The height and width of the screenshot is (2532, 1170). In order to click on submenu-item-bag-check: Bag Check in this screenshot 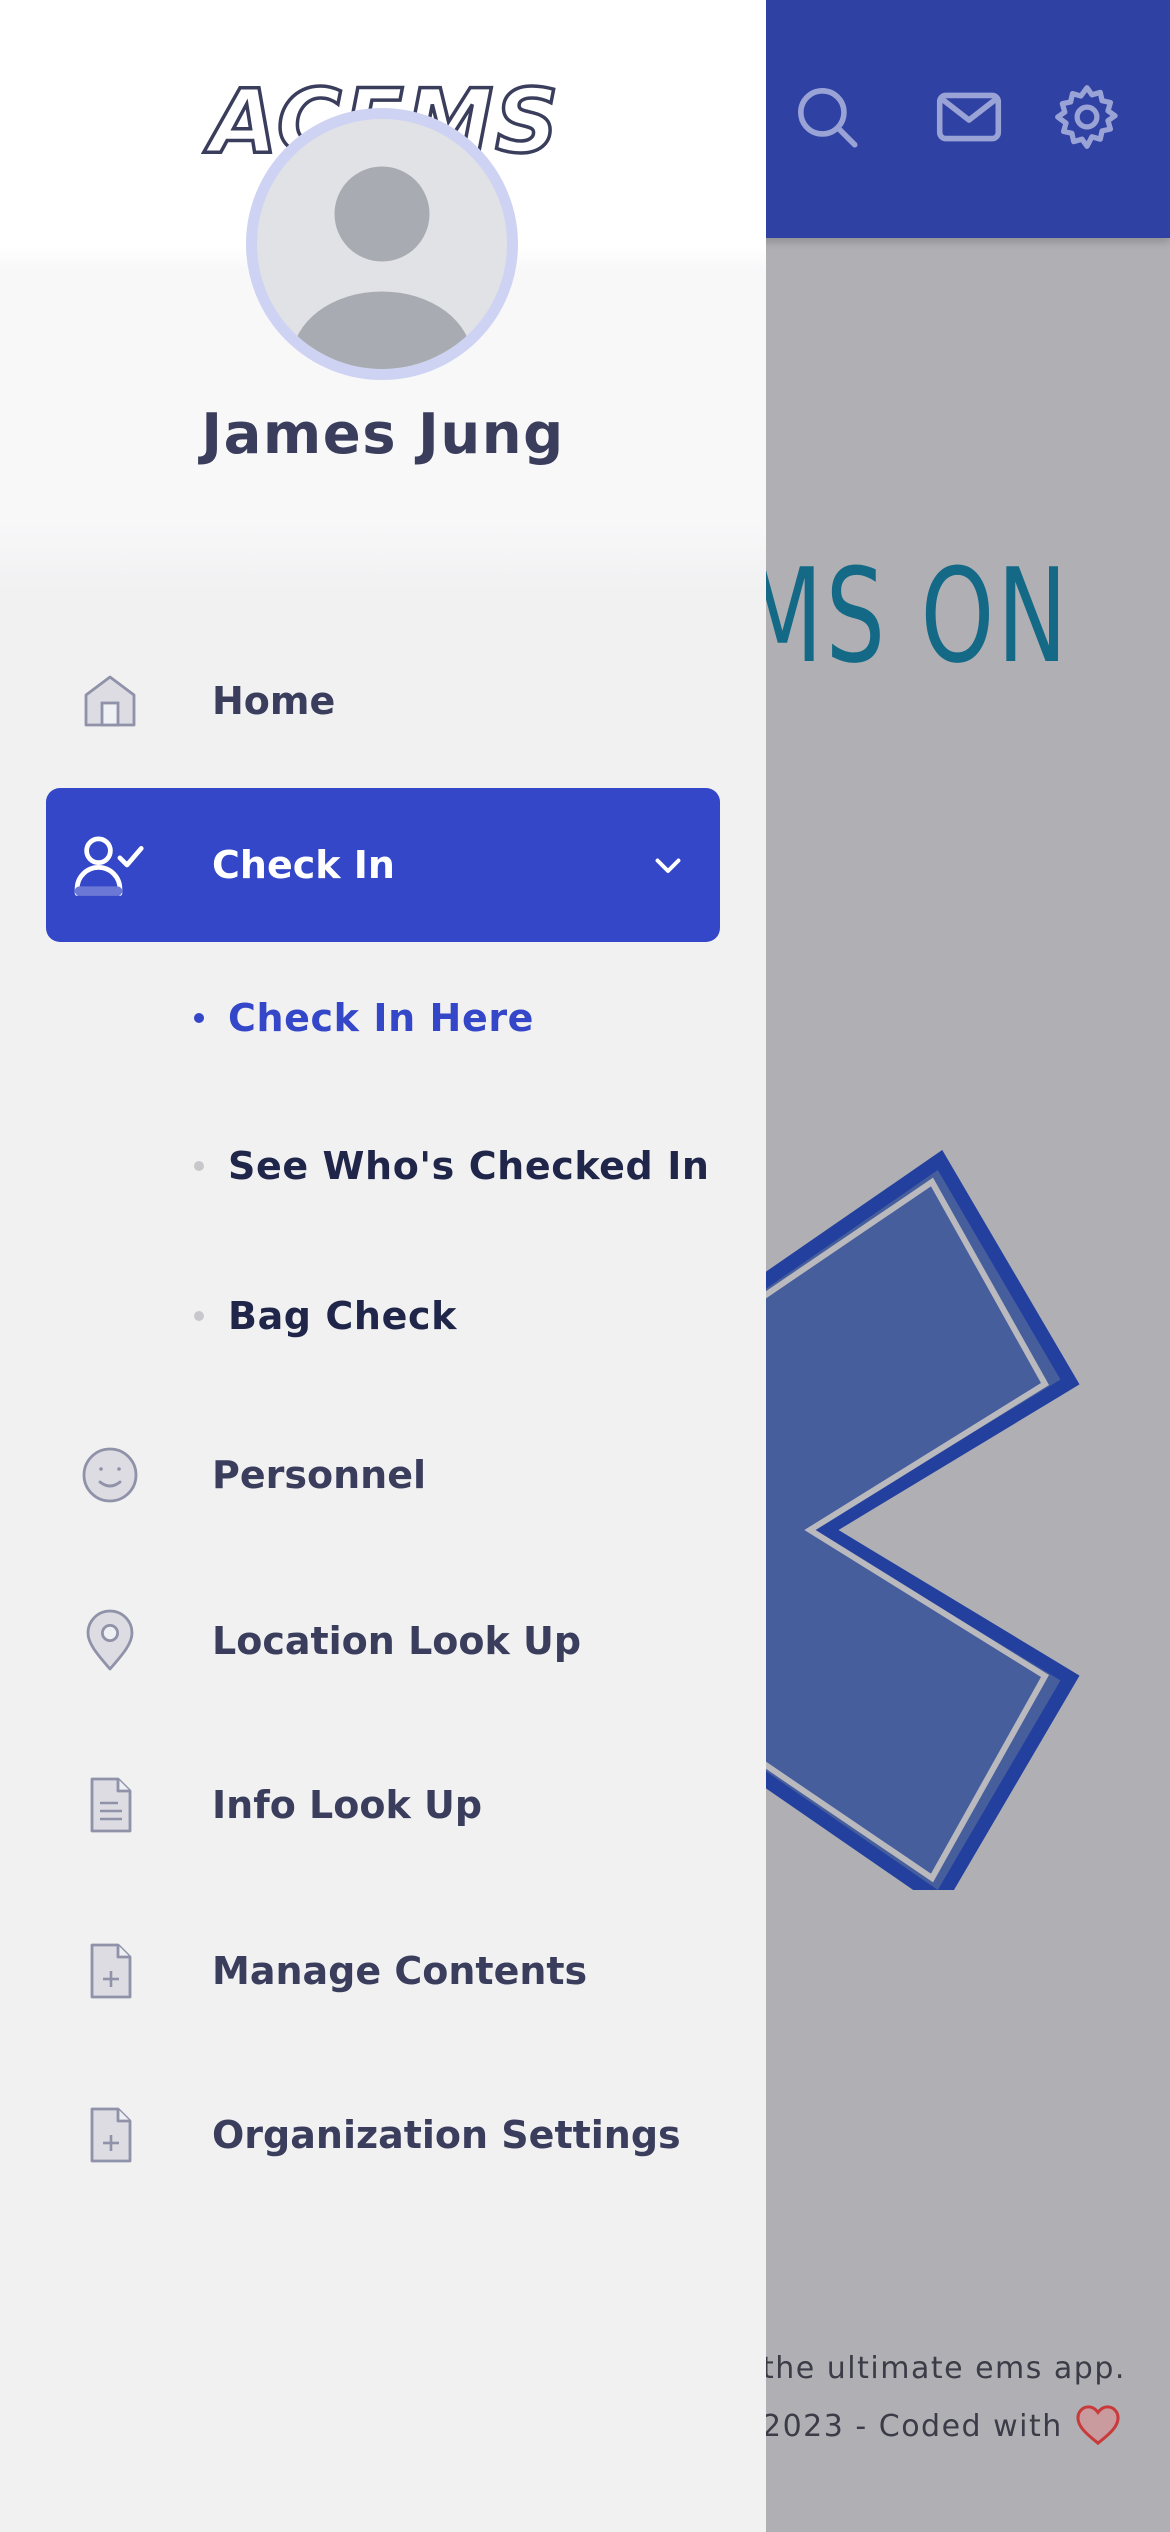, I will do `click(456, 1316)`.